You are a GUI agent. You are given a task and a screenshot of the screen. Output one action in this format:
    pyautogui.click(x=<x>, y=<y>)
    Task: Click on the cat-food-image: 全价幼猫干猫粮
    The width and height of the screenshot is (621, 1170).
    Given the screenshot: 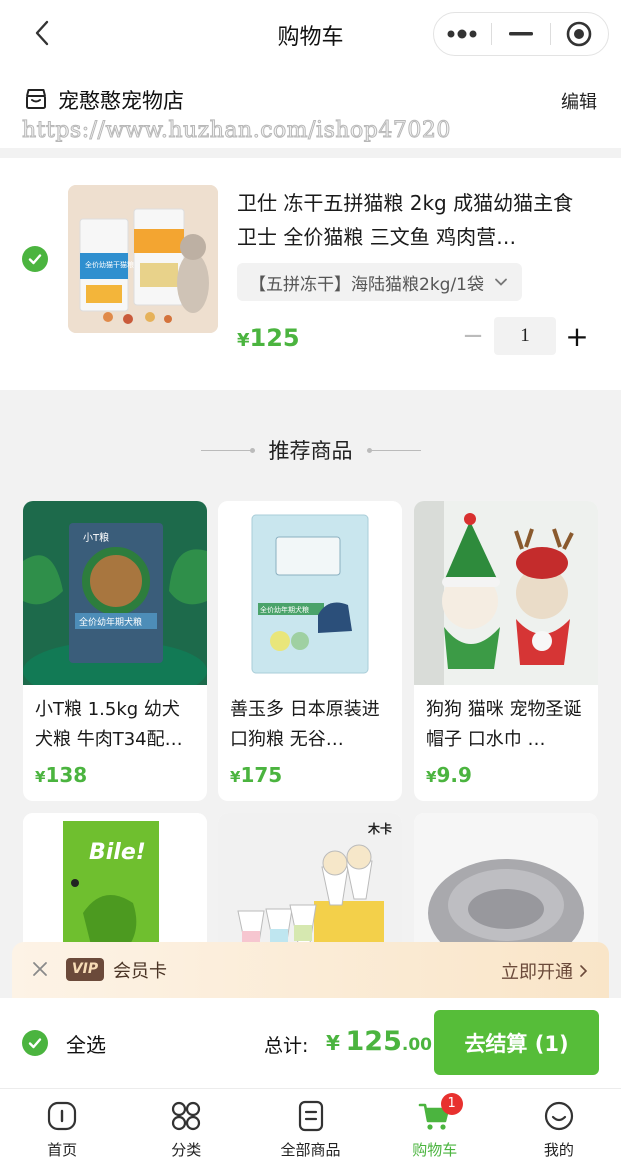 What is the action you would take?
    pyautogui.click(x=143, y=259)
    